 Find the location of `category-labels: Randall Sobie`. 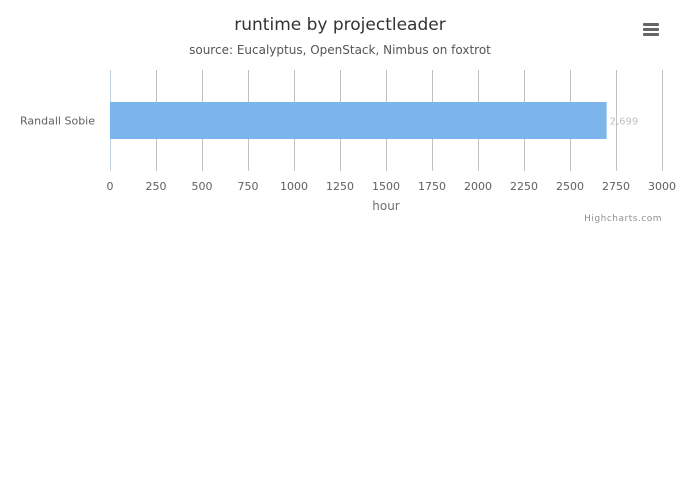

category-labels: Randall Sobie is located at coordinates (57, 121).